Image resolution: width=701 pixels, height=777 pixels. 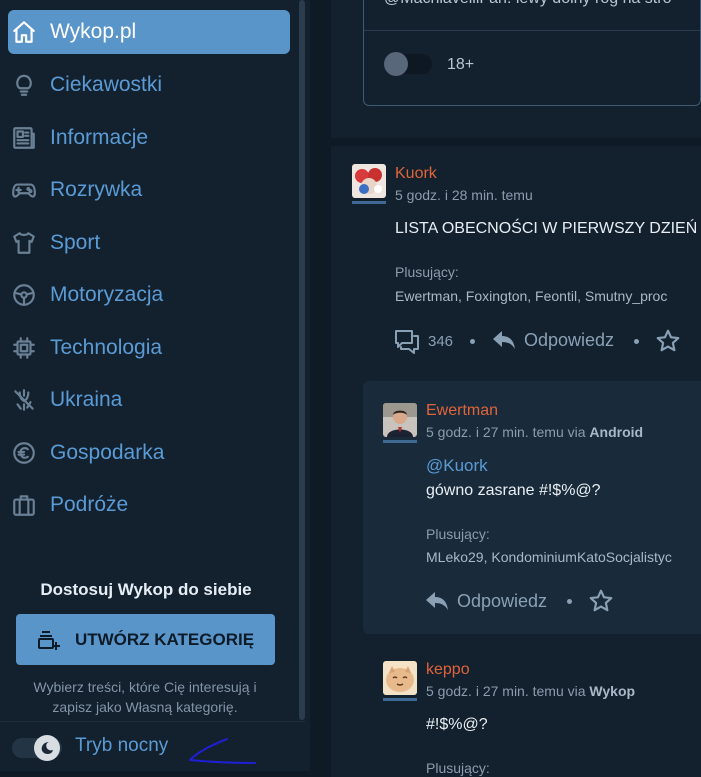 What do you see at coordinates (24, 243) in the screenshot?
I see `tshirt-icon` at bounding box center [24, 243].